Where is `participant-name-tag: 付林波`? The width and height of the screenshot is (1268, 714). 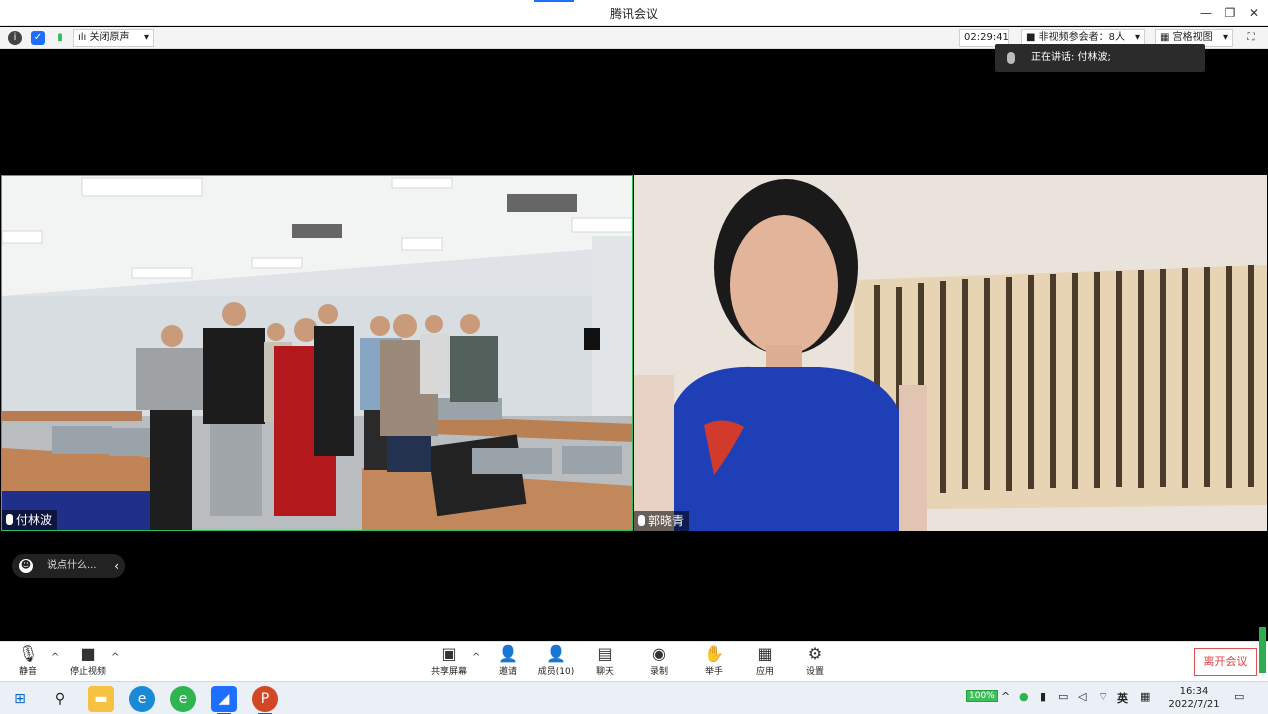
participant-name-tag: 付林波 is located at coordinates (30, 520).